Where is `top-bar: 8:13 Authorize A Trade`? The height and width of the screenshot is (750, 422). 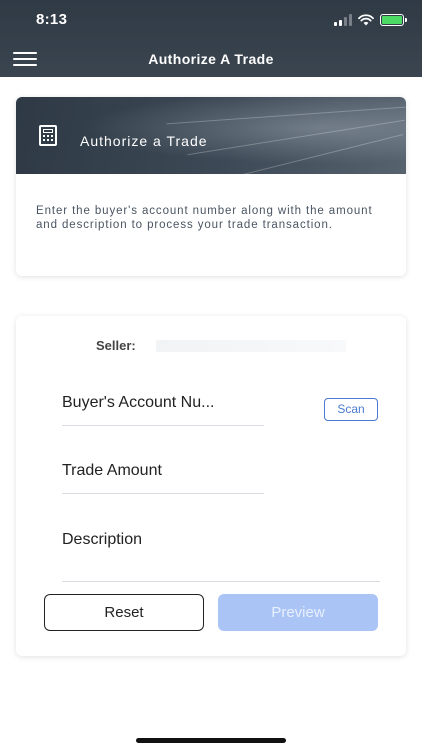
top-bar: 8:13 Authorize A Trade is located at coordinates (211, 38).